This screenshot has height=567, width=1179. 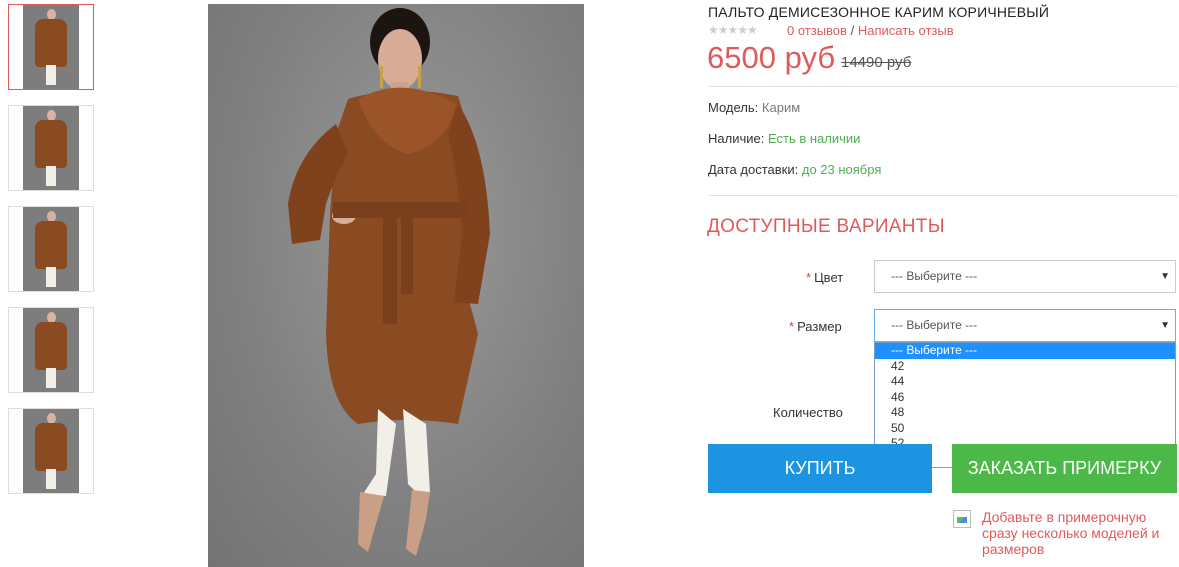 What do you see at coordinates (962, 519) in the screenshot?
I see `fitting-room-icon` at bounding box center [962, 519].